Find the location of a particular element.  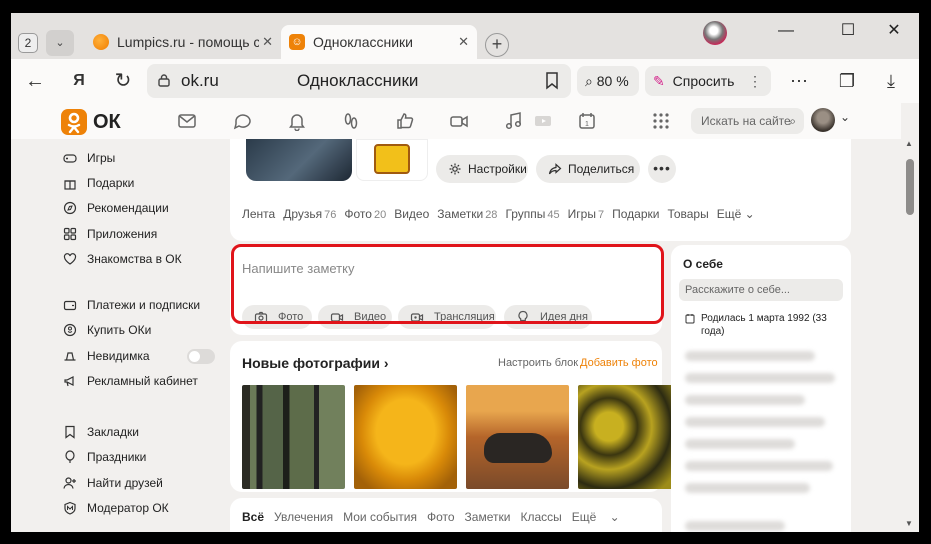

notifications-bell-icon is located at coordinates (297, 121).